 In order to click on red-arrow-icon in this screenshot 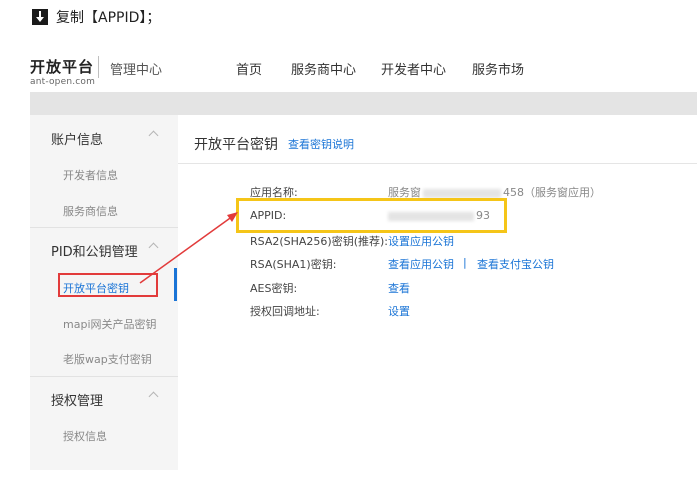, I will do `click(188, 248)`.